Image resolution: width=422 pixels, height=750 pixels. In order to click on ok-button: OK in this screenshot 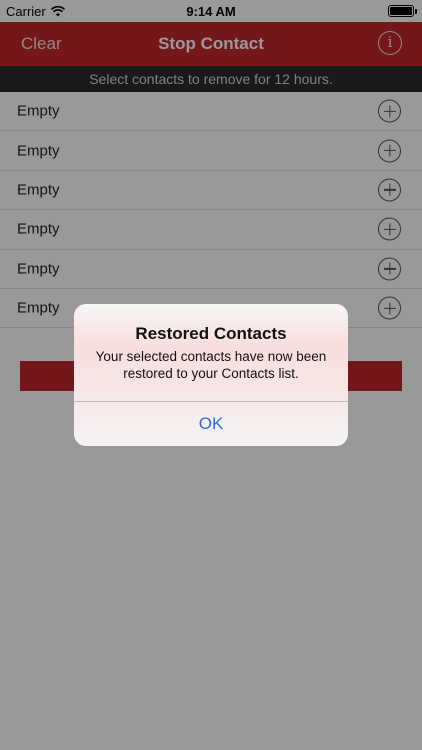, I will do `click(211, 424)`.